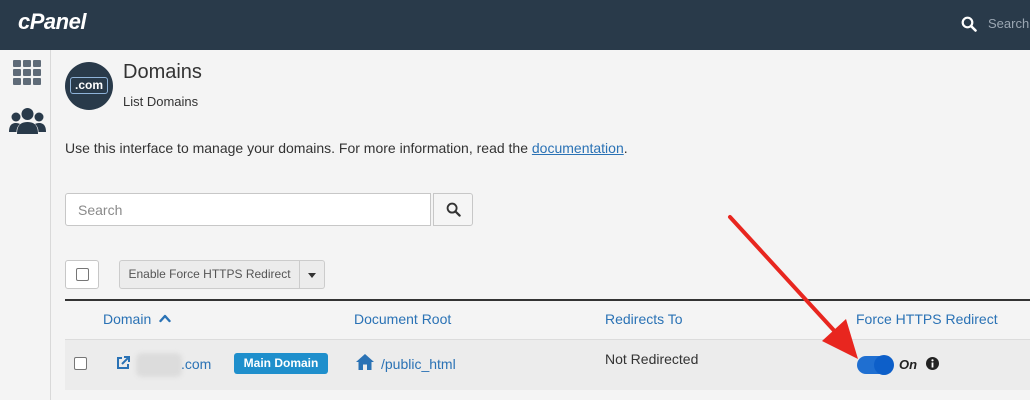 The image size is (1030, 400). Describe the element at coordinates (365, 362) in the screenshot. I see `home-icon` at that location.